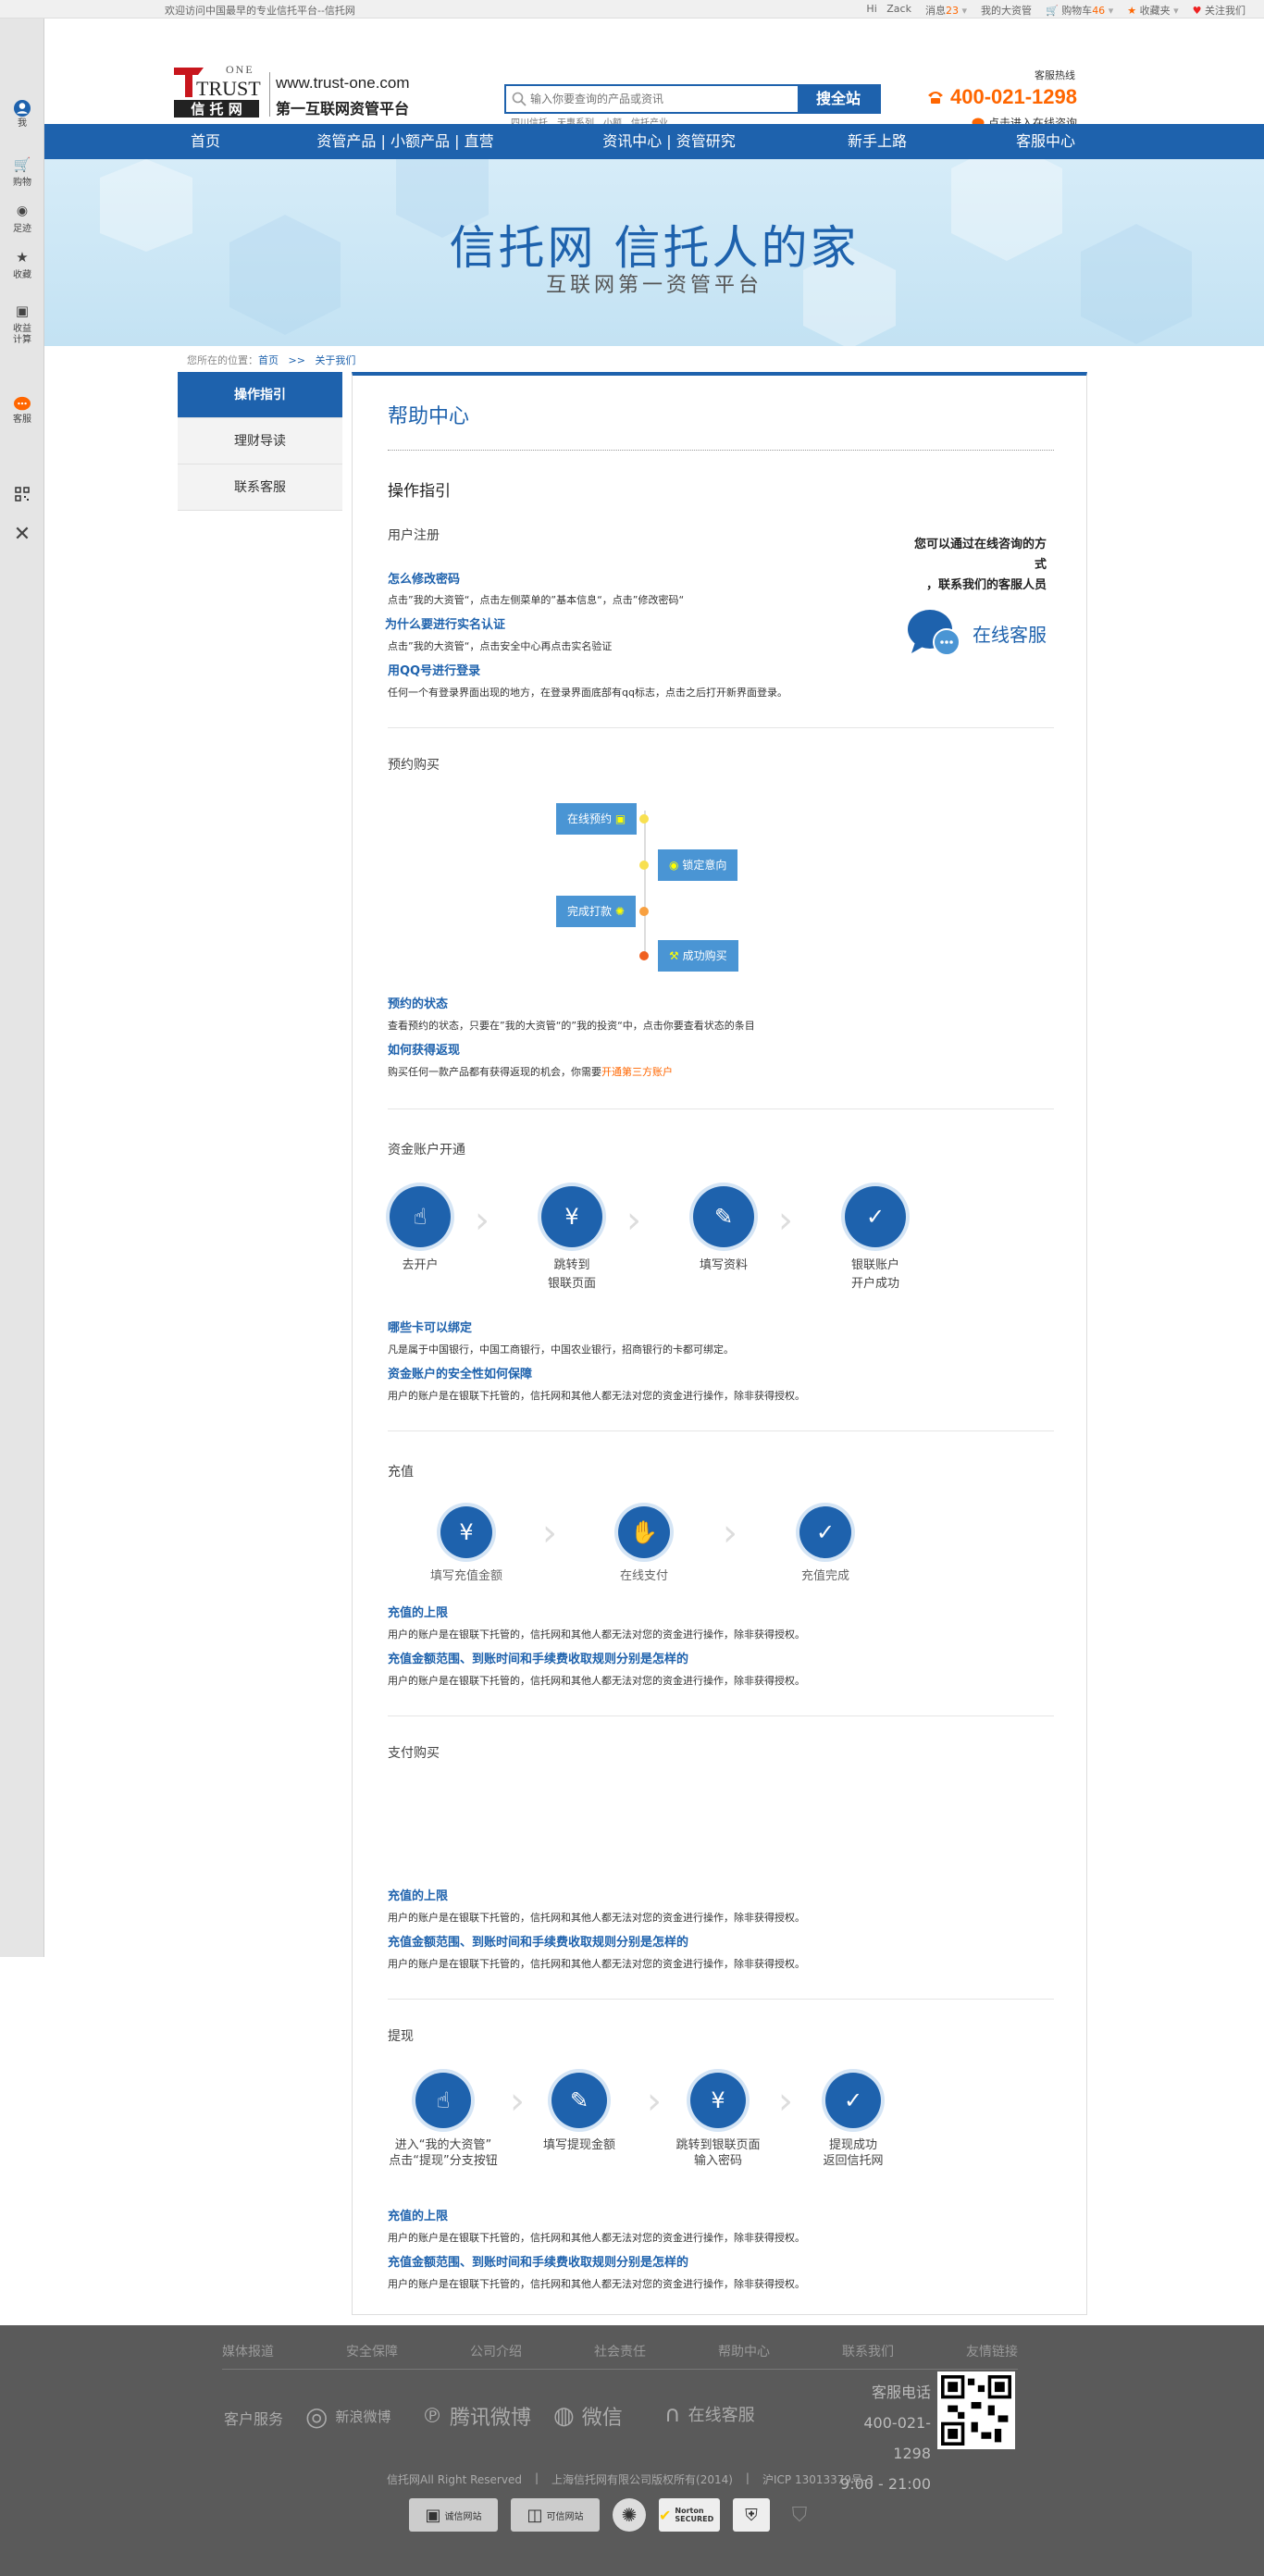 The image size is (1264, 2576). What do you see at coordinates (637, 1072) in the screenshot?
I see `open-third-party-link: 开通第三方账户` at bounding box center [637, 1072].